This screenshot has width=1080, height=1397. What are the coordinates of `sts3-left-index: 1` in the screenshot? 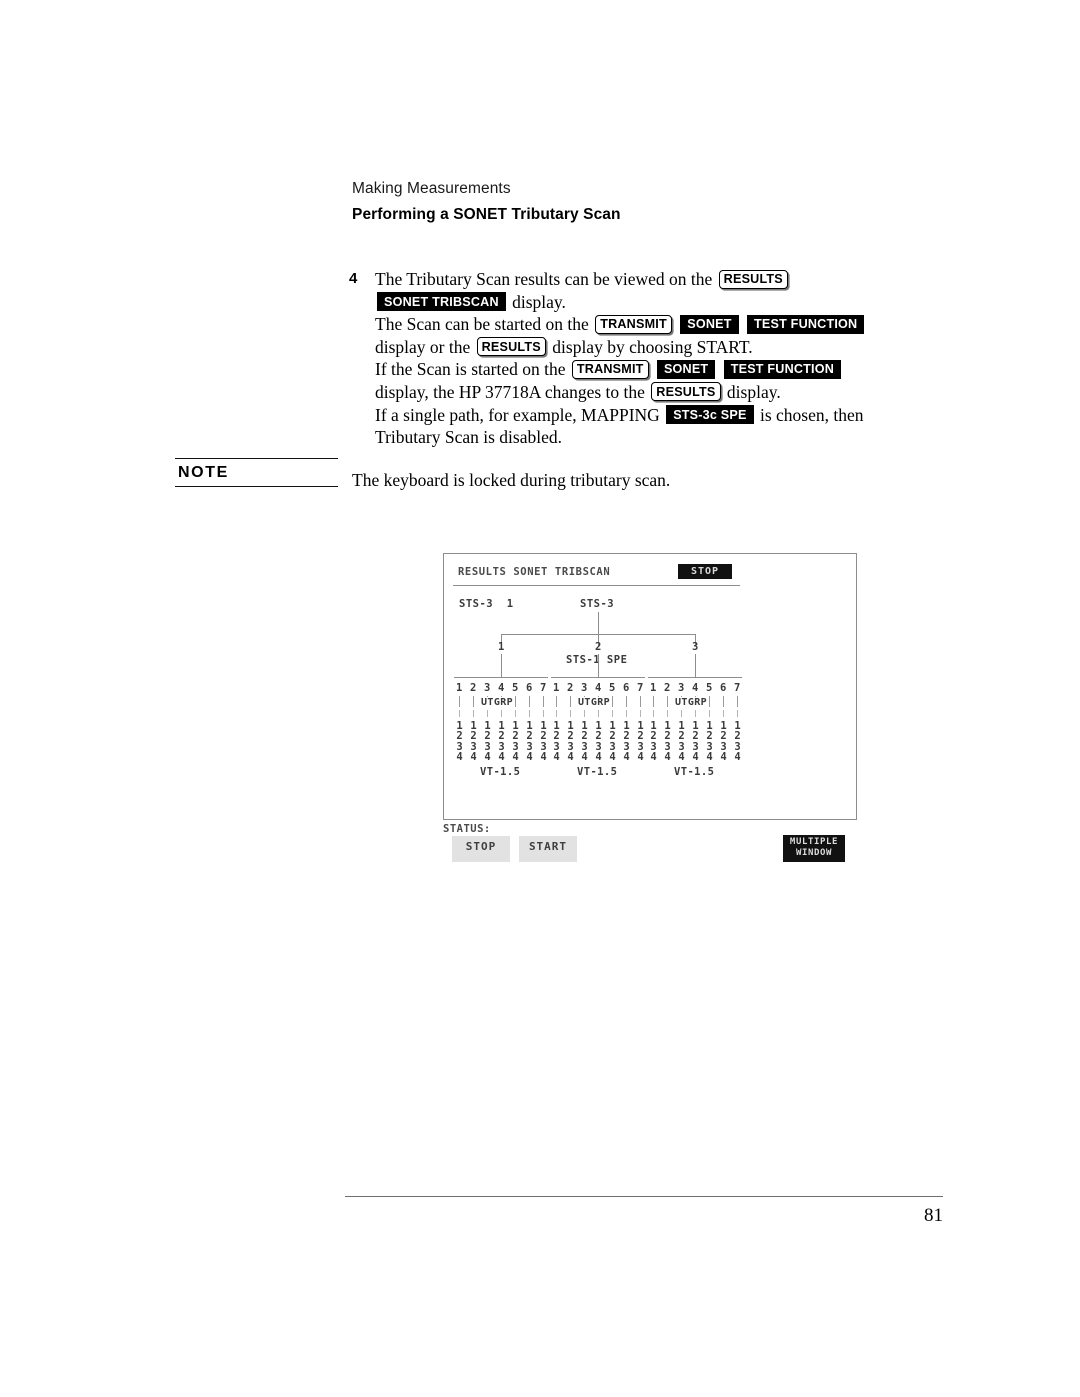 It's located at (510, 604).